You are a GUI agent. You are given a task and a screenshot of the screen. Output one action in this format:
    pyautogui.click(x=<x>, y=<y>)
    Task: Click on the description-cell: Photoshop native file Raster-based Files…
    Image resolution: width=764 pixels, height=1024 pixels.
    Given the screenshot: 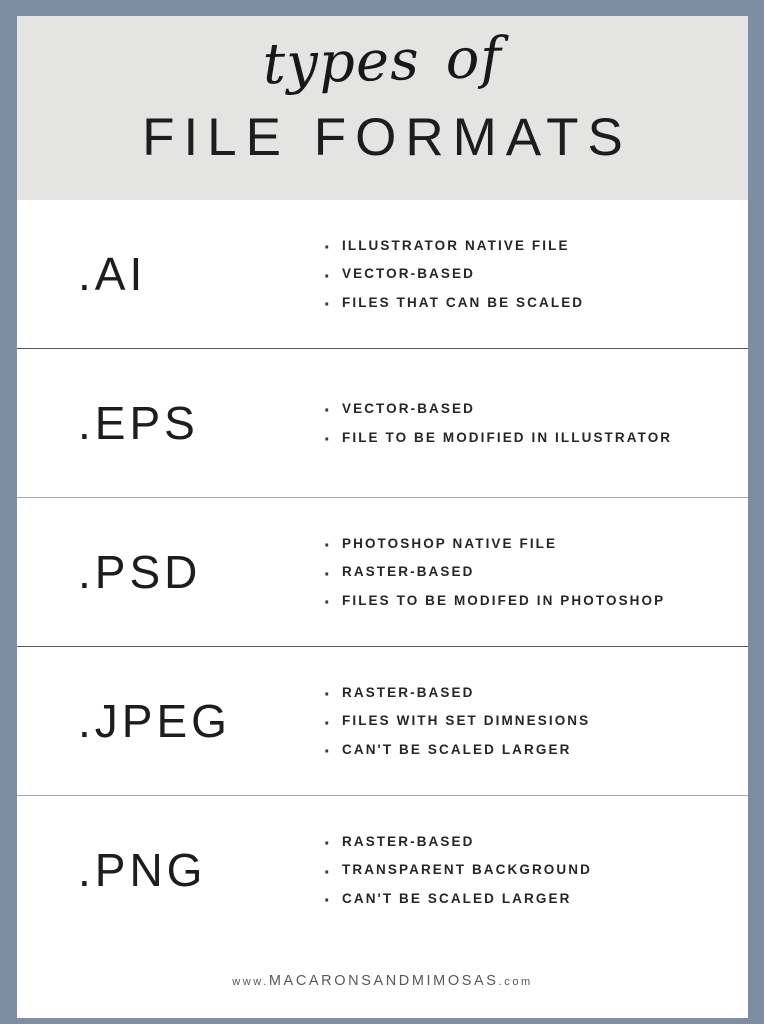 What is the action you would take?
    pyautogui.click(x=535, y=575)
    